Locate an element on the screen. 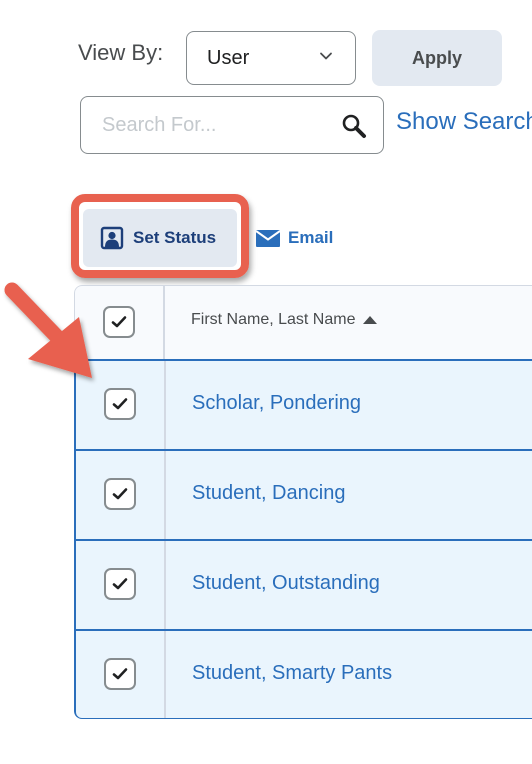 The image size is (532, 764). highlight-box is located at coordinates (160, 236).